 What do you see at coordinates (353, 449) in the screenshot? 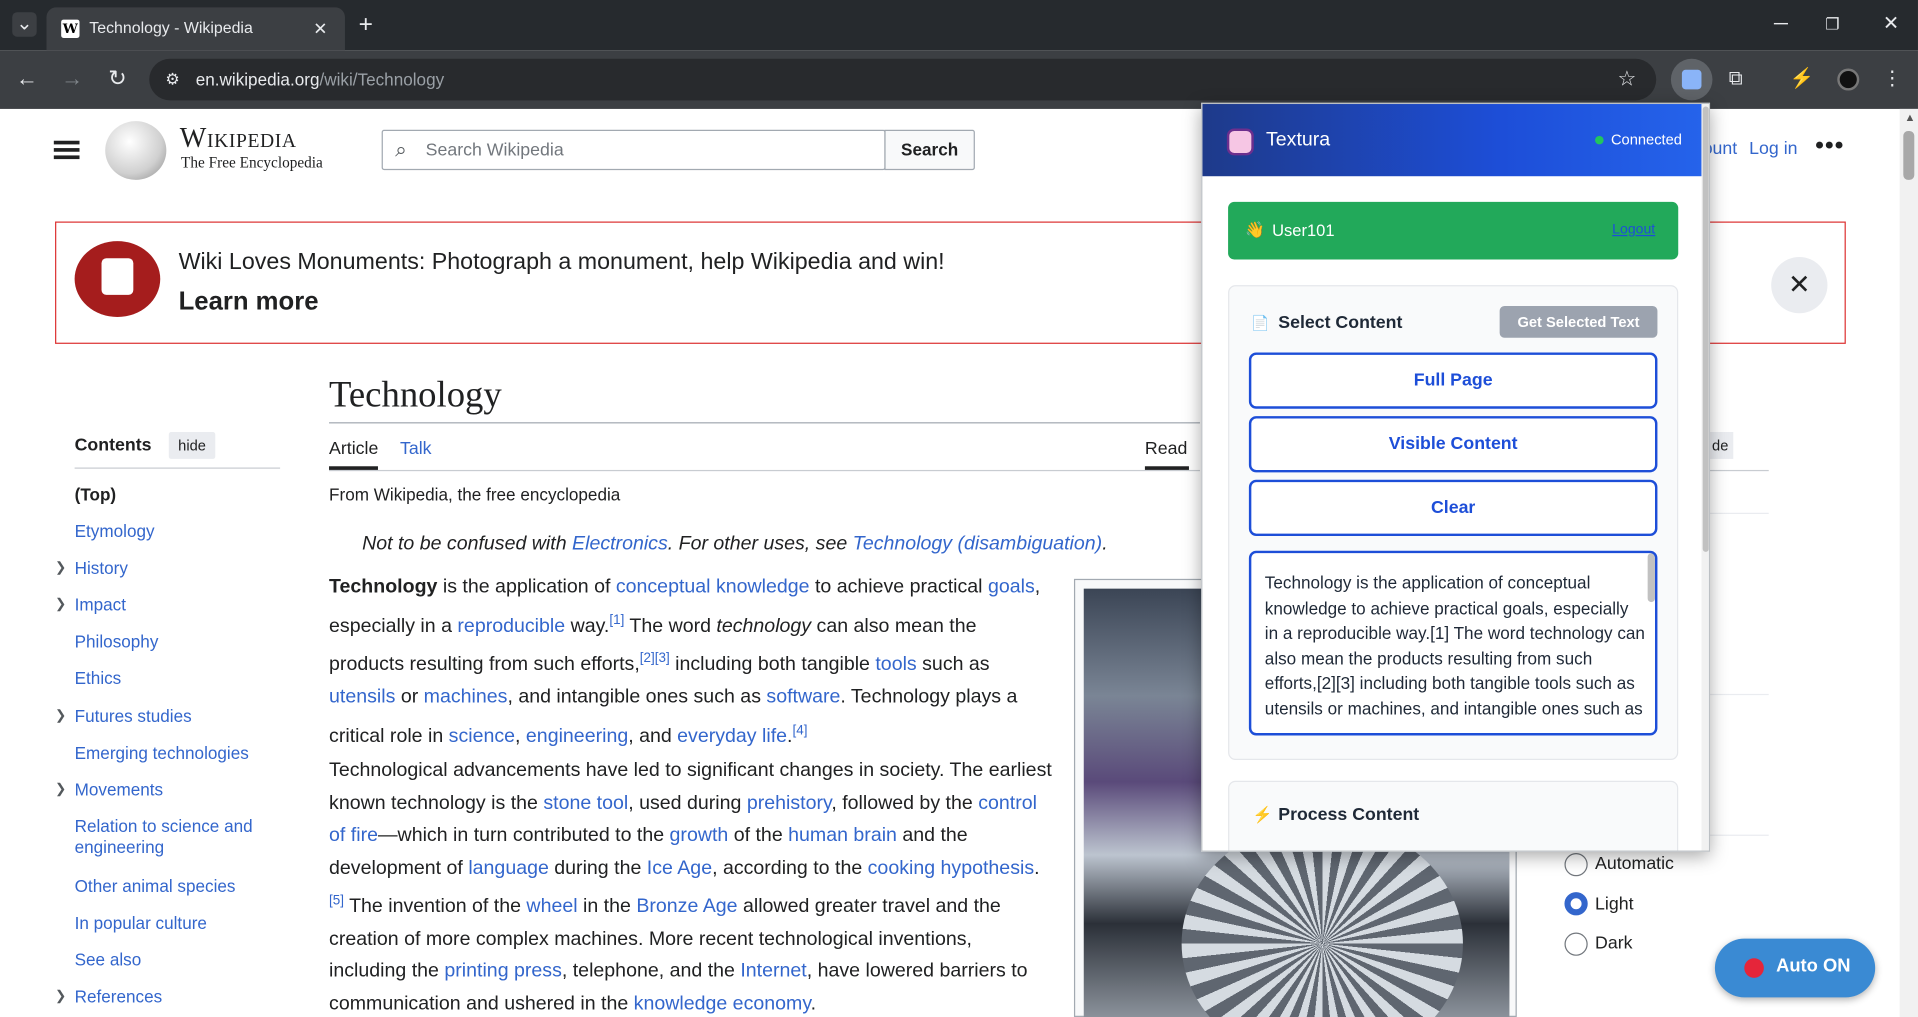
I see `tab-article: Article` at bounding box center [353, 449].